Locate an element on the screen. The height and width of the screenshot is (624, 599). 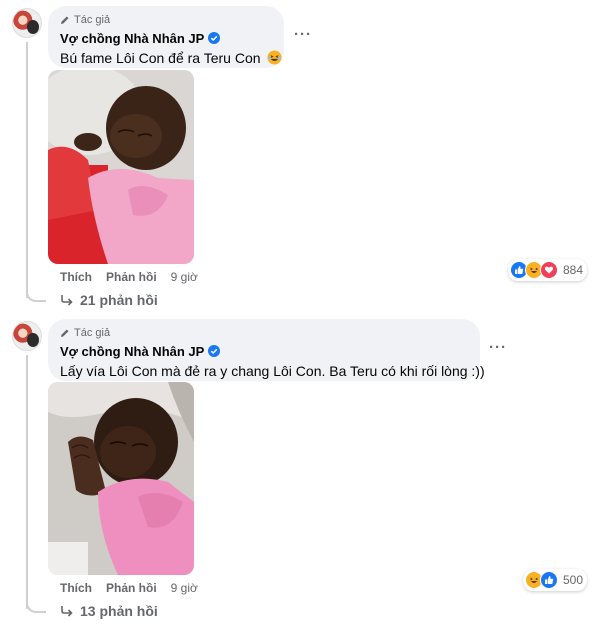
laughing-emoji-icon is located at coordinates (274, 57).